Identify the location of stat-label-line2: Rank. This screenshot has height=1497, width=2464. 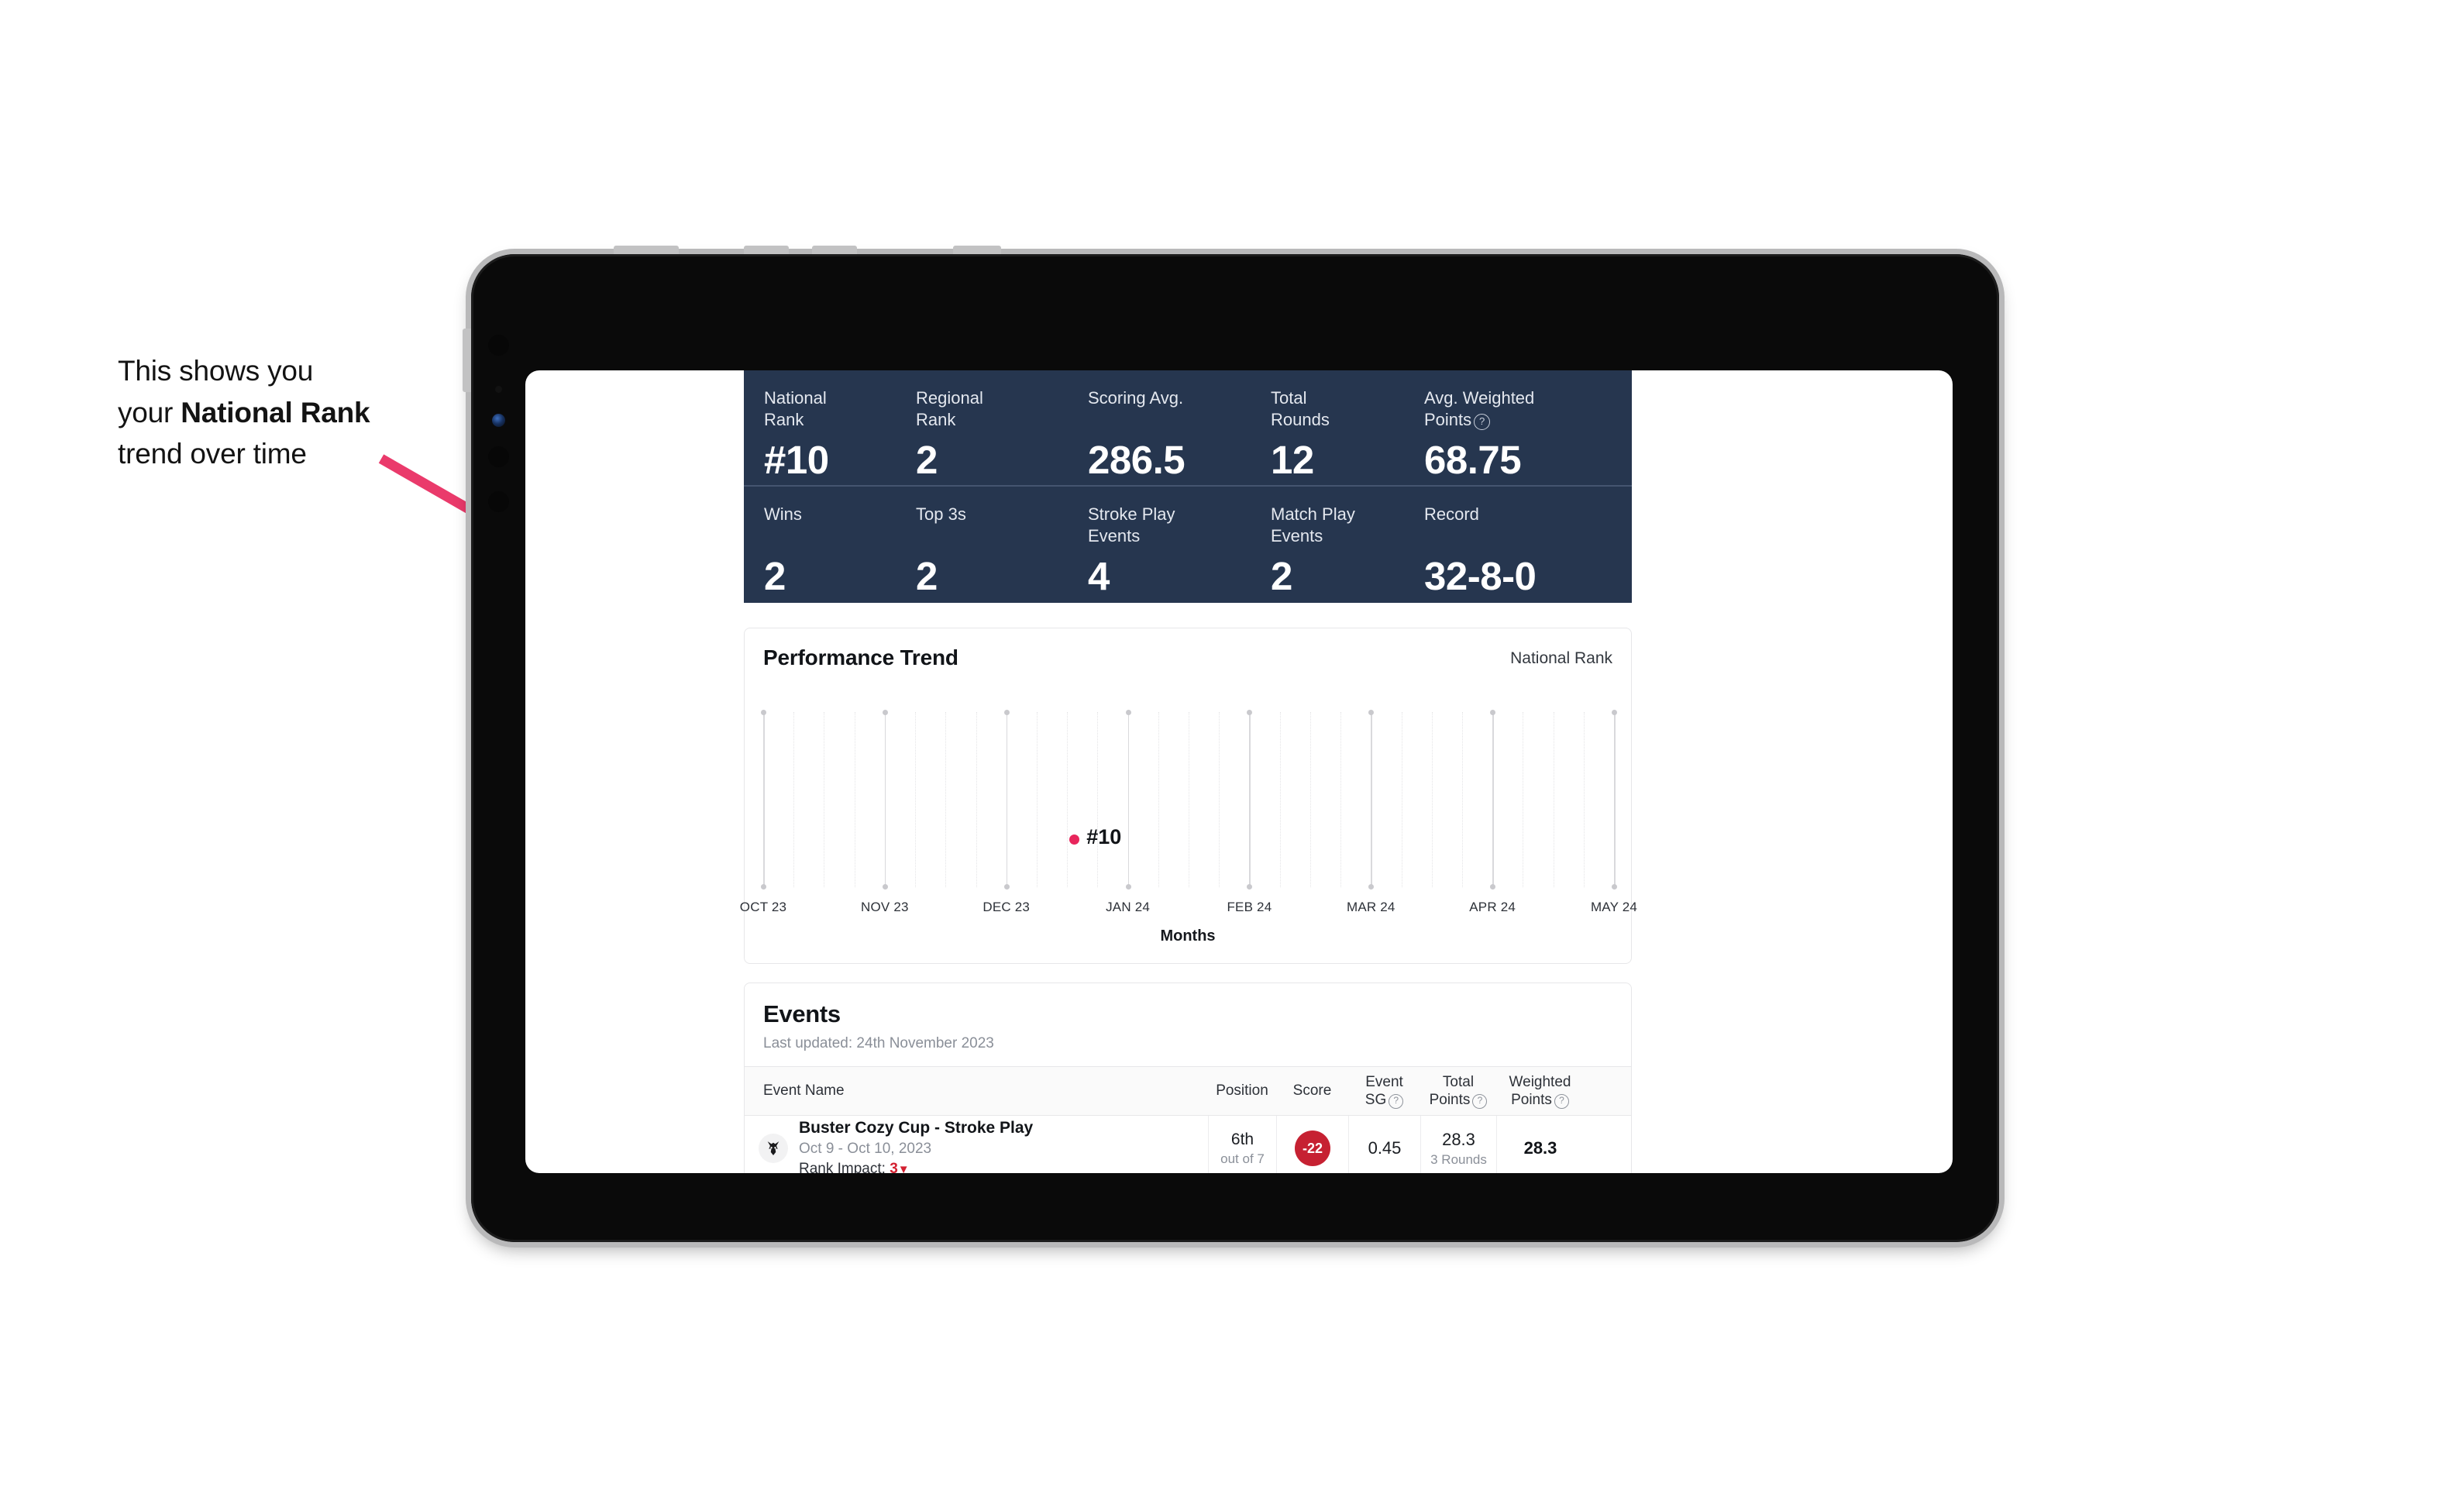
(936, 420).